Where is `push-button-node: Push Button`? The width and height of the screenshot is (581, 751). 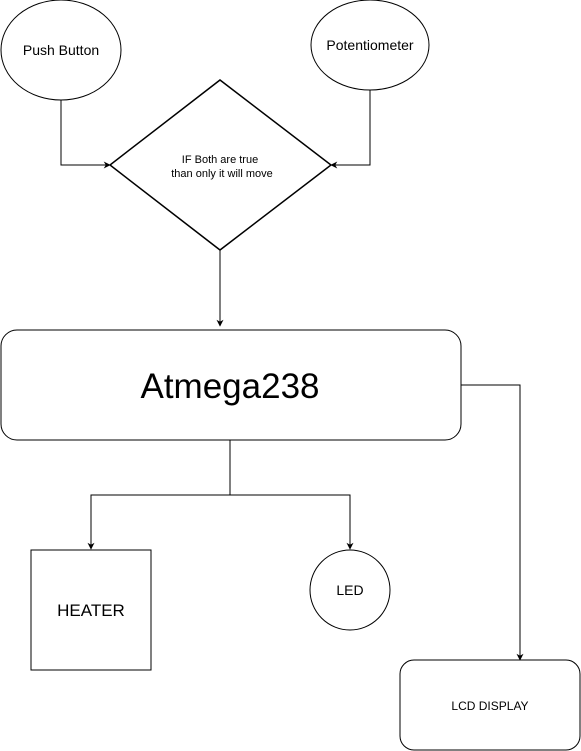 push-button-node: Push Button is located at coordinates (61, 50).